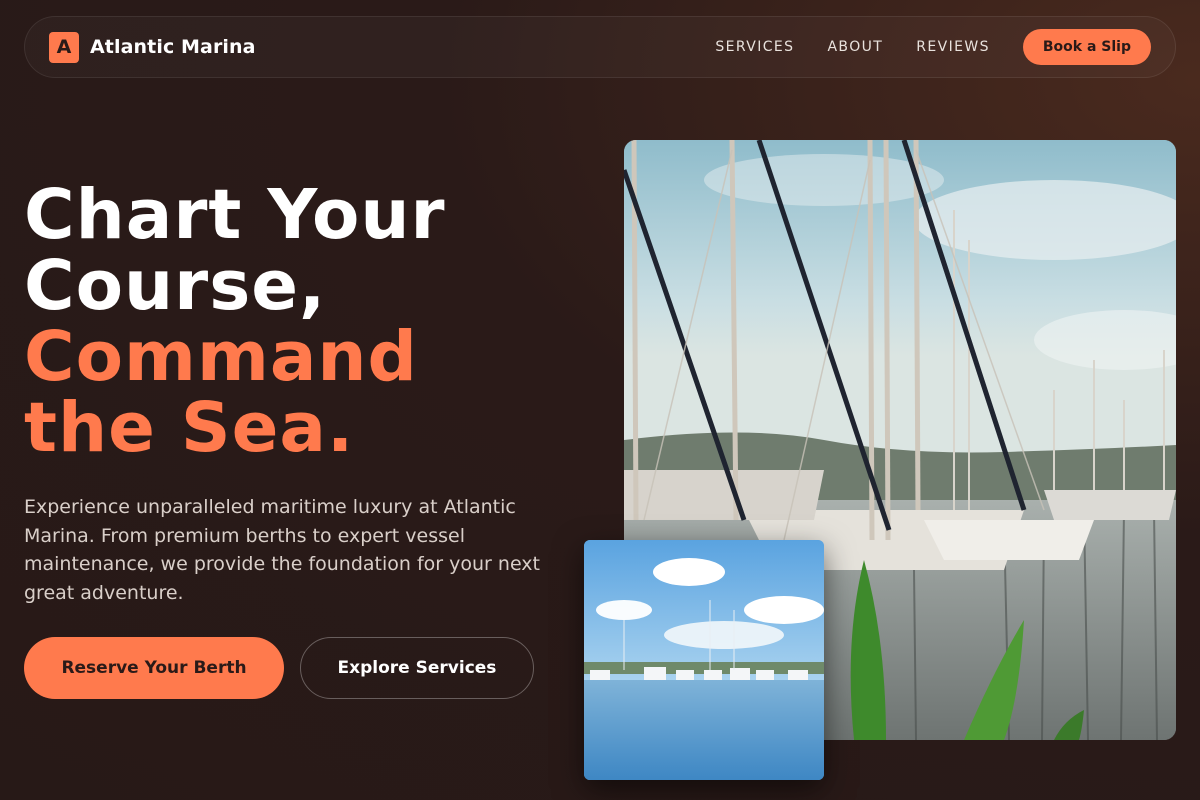 Image resolution: width=1200 pixels, height=800 pixels. I want to click on brand-name: Atlantic Marina, so click(173, 47).